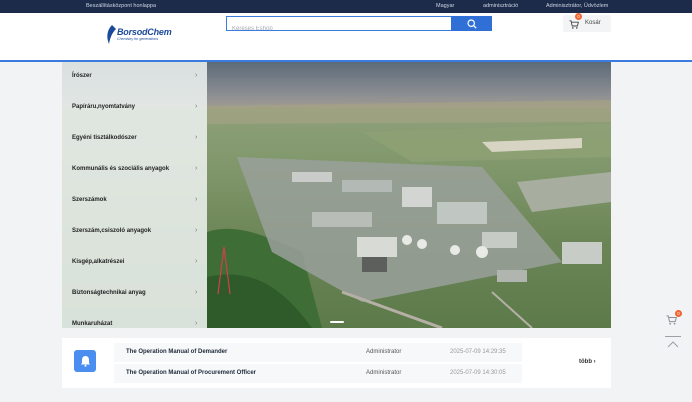 Image resolution: width=692 pixels, height=402 pixels. Describe the element at coordinates (98, 262) in the screenshot. I see `category-label: Kisgép,alkatrészei` at that location.